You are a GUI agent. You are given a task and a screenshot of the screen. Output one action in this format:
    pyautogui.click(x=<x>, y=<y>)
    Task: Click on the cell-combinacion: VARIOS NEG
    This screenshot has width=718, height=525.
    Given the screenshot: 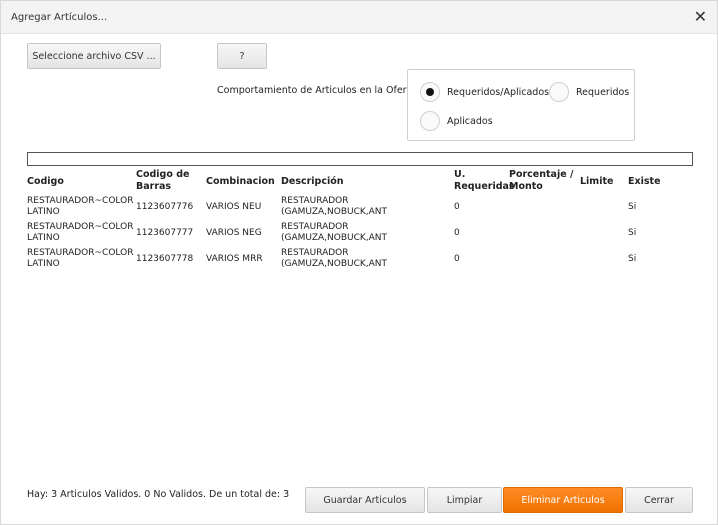 What is the action you would take?
    pyautogui.click(x=234, y=232)
    